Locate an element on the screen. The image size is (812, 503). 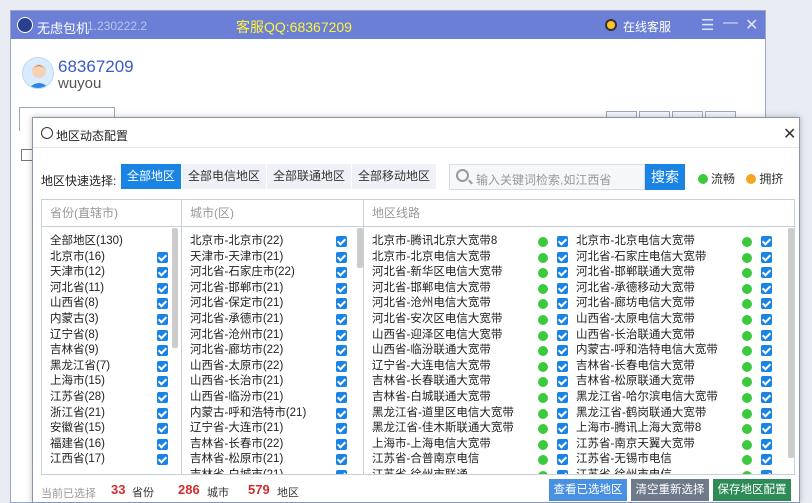
city-item: 山西省-临汾市(21) is located at coordinates (272, 398).